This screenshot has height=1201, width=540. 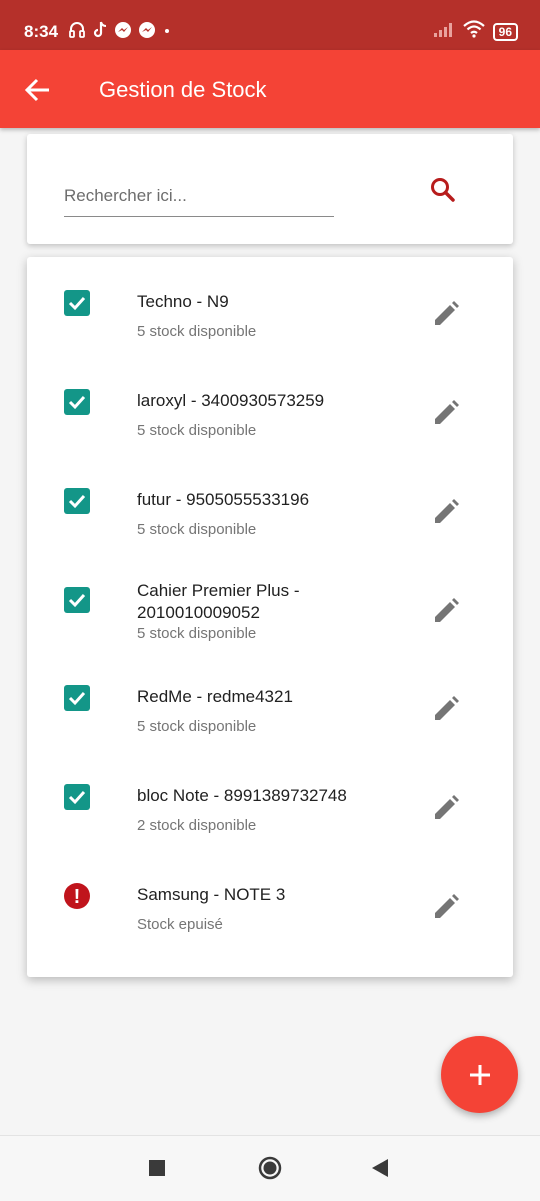 I want to click on item-name: laroxyl - 3400930573259, so click(x=231, y=400).